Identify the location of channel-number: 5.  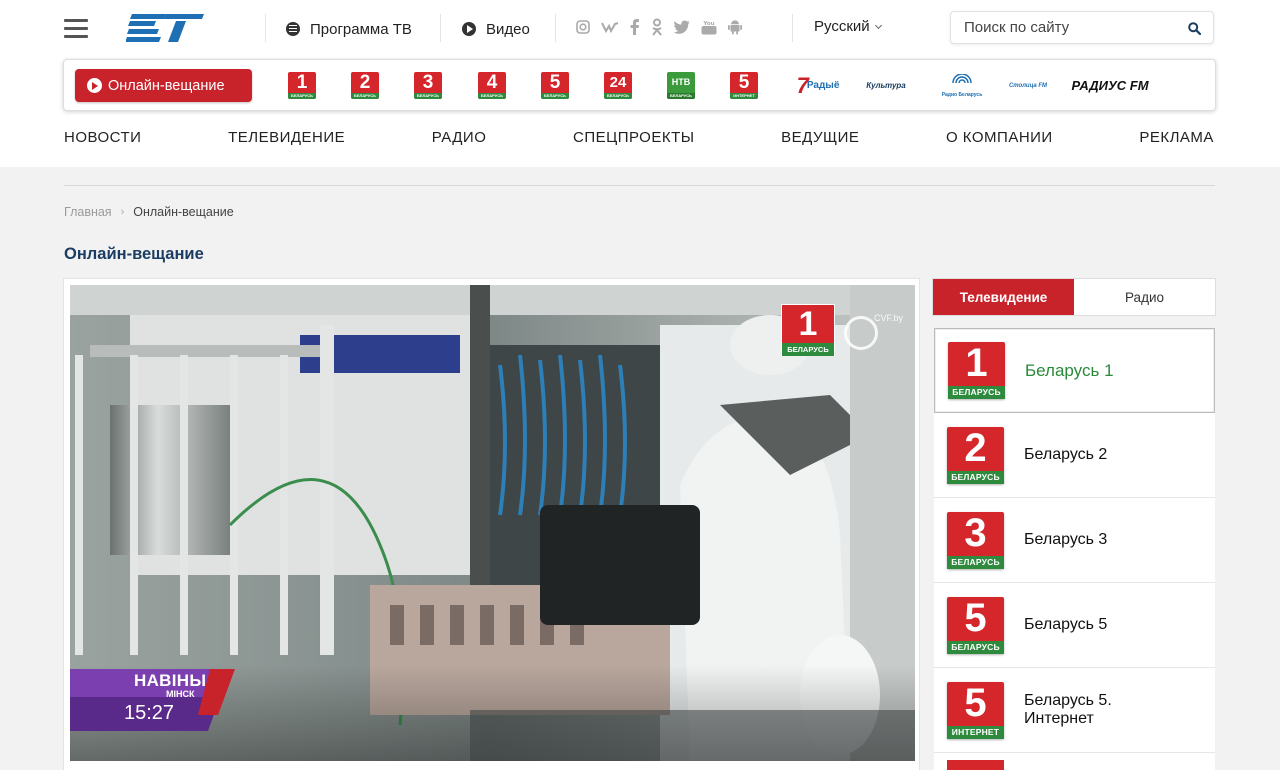
(555, 82).